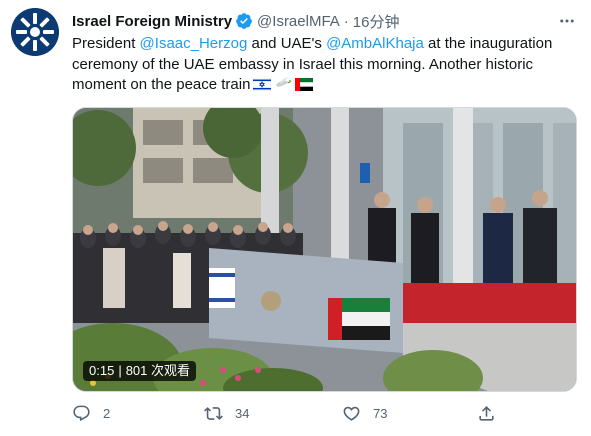  What do you see at coordinates (298, 21) in the screenshot?
I see `author-handle: @IsraelMFA` at bounding box center [298, 21].